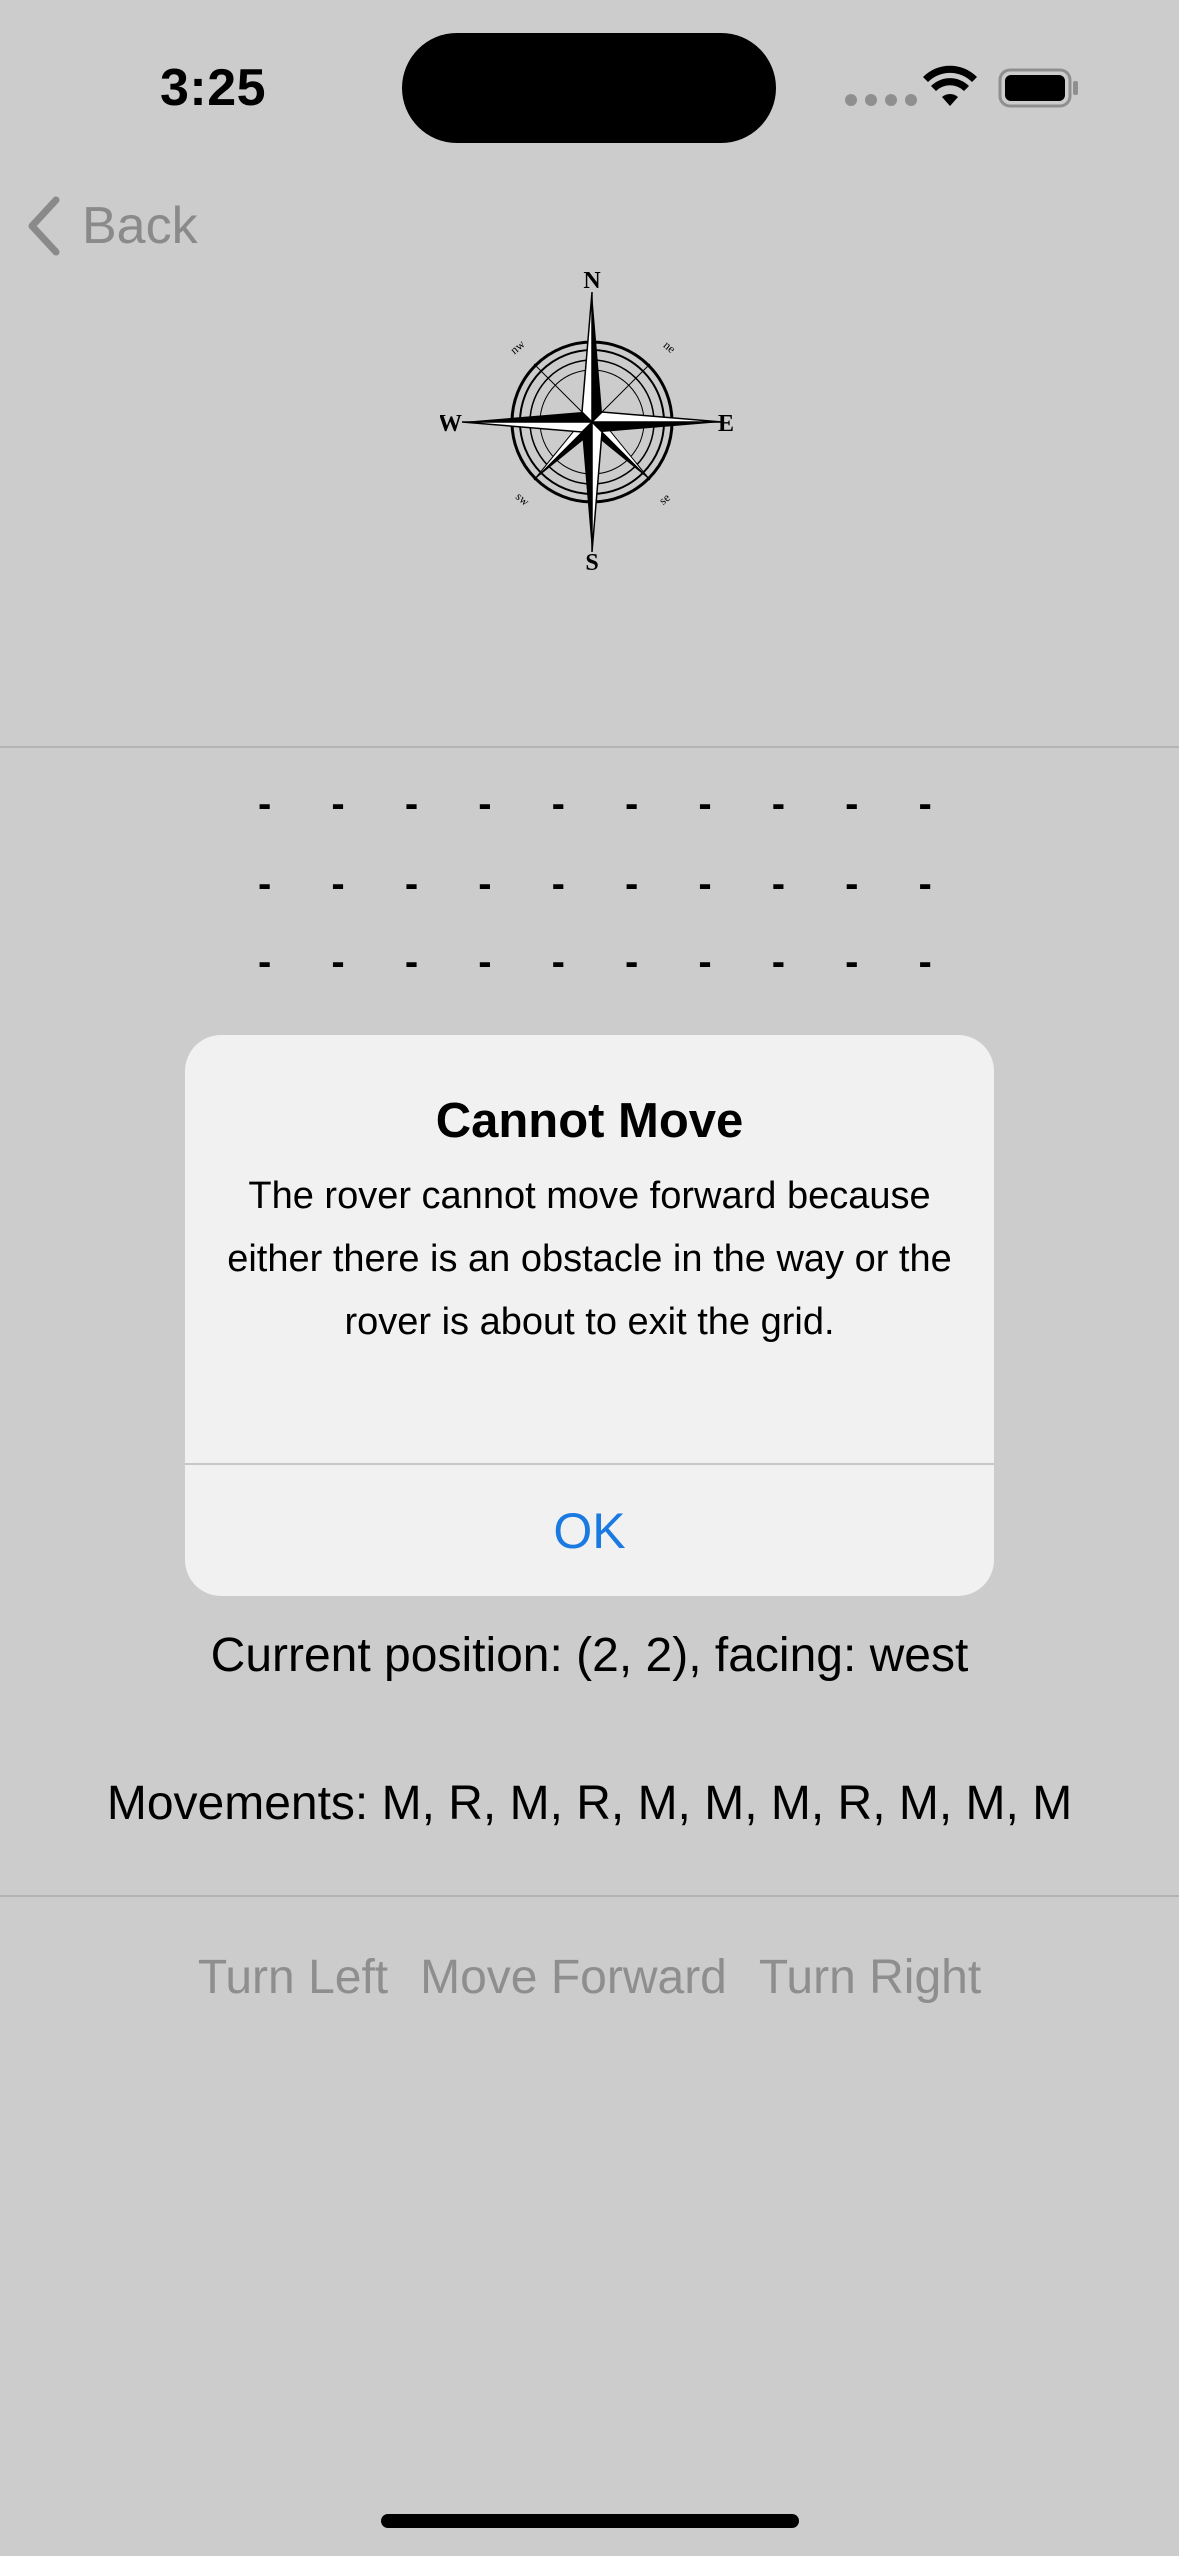  What do you see at coordinates (451, 424) in the screenshot?
I see `compass-label-w: W` at bounding box center [451, 424].